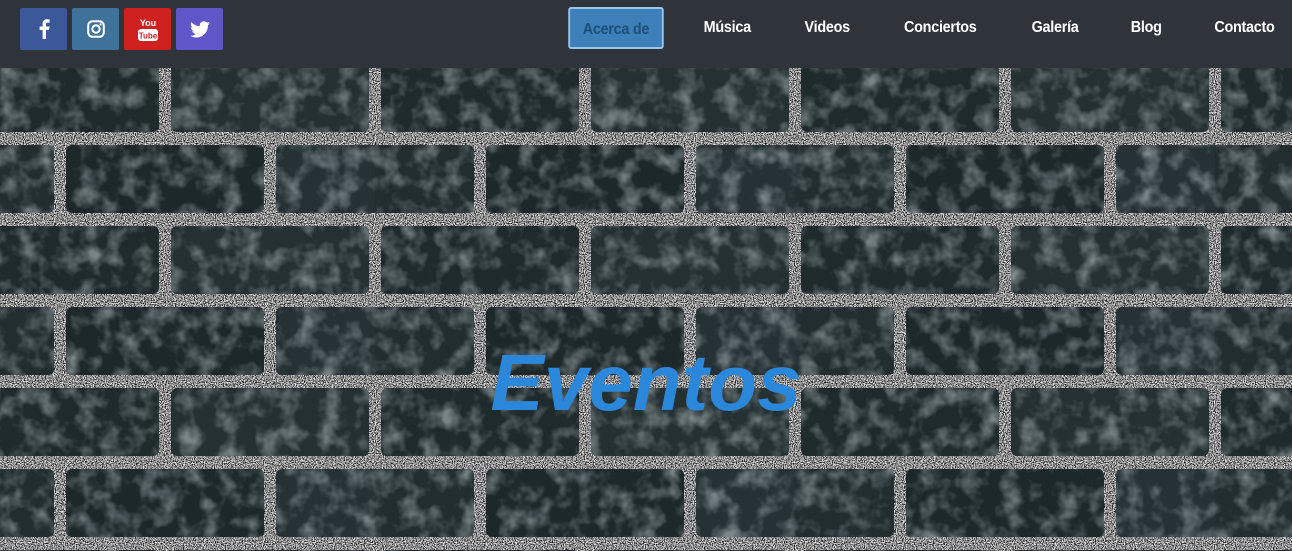 Image resolution: width=1292 pixels, height=551 pixels. What do you see at coordinates (147, 23) in the screenshot?
I see `youtube-icon-text-top: You` at bounding box center [147, 23].